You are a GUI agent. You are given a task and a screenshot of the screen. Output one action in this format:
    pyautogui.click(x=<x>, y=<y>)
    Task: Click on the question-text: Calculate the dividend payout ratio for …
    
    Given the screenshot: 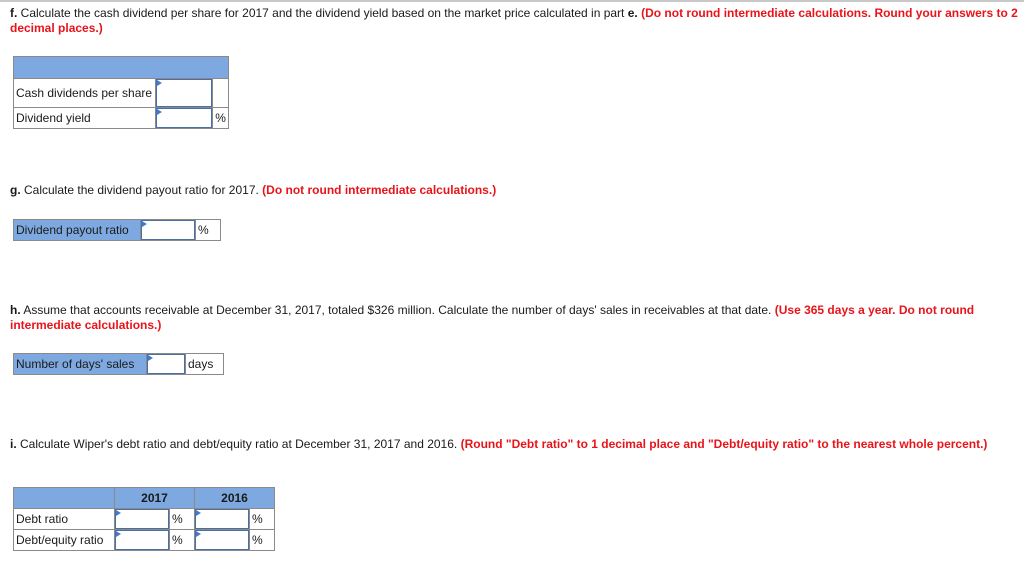 What is the action you would take?
    pyautogui.click(x=141, y=190)
    